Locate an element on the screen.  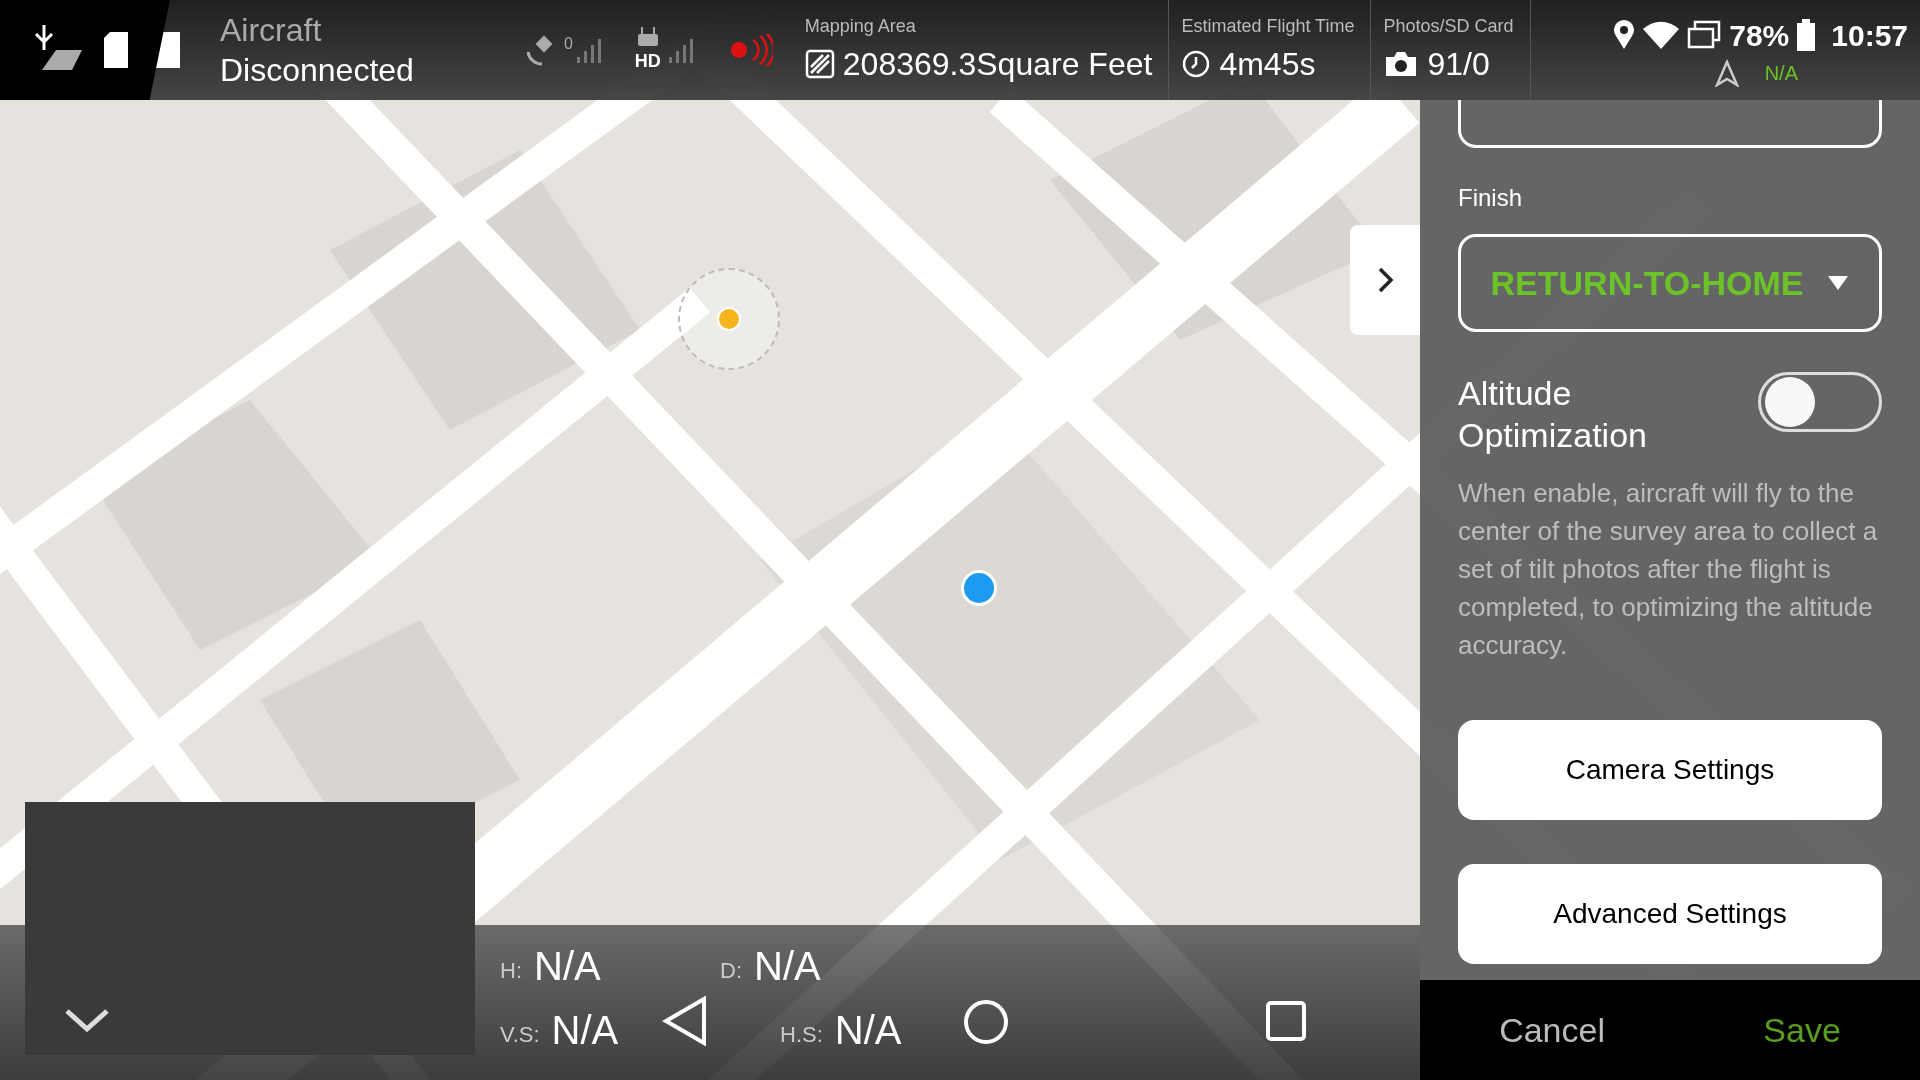
stat-label: Estimated Flight Time is located at coordinates (1268, 26).